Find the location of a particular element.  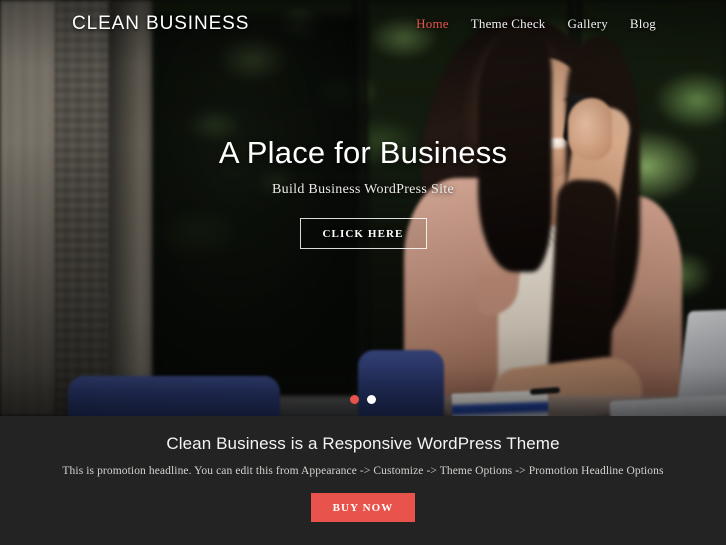

slide-subtitle: Build Business WordPress Site is located at coordinates (363, 189).